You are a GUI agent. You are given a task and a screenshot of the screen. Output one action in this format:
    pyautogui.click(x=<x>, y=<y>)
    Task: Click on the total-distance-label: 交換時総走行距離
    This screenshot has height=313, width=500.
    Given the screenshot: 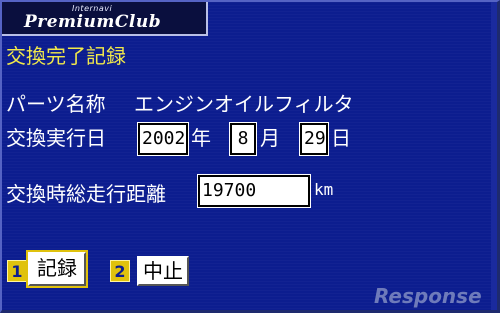 What is the action you would take?
    pyautogui.click(x=86, y=194)
    